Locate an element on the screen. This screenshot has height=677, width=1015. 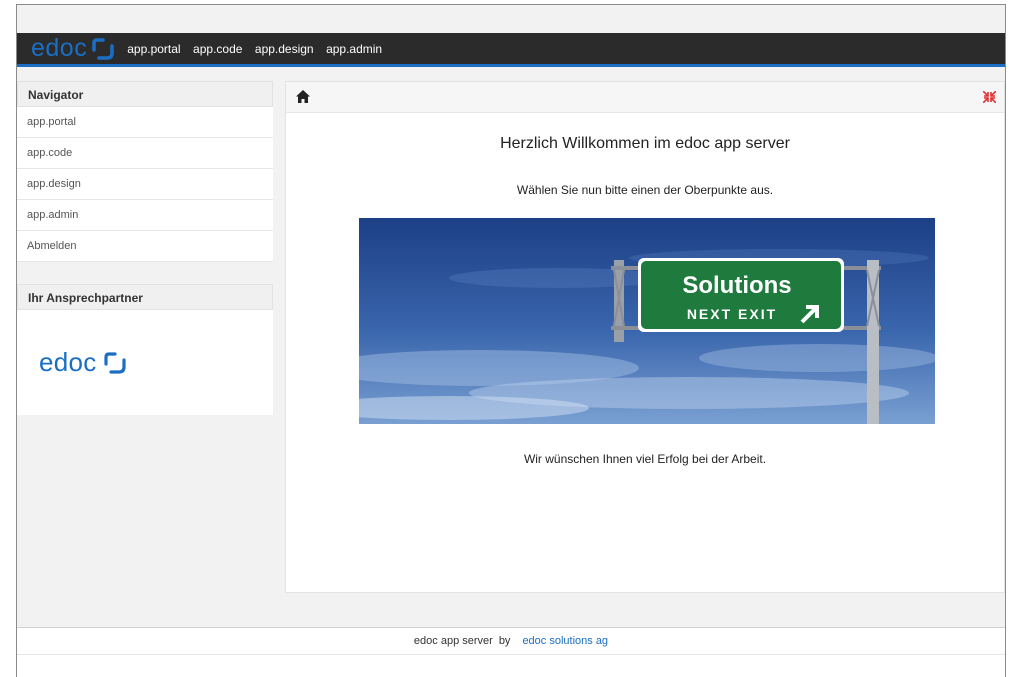
topnav-app-design: app.design is located at coordinates (284, 49).